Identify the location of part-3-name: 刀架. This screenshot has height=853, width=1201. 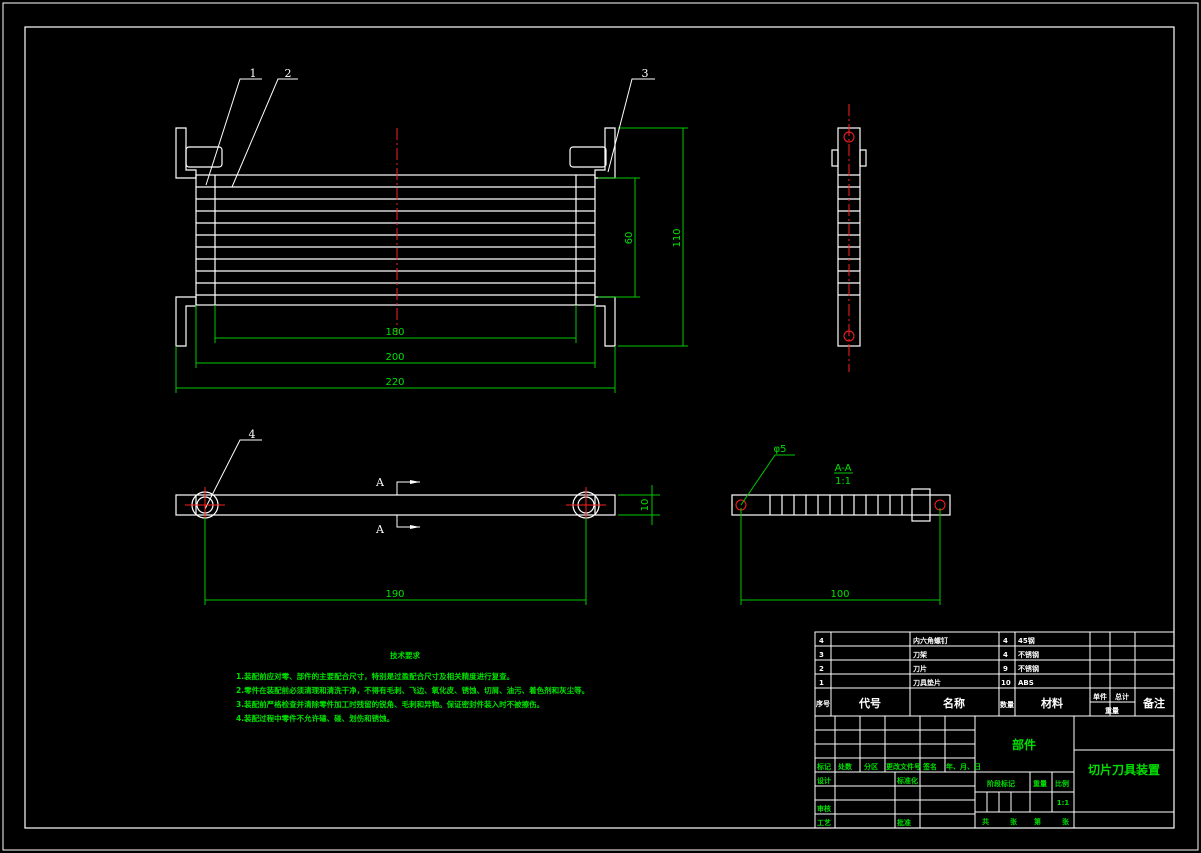
(920, 654).